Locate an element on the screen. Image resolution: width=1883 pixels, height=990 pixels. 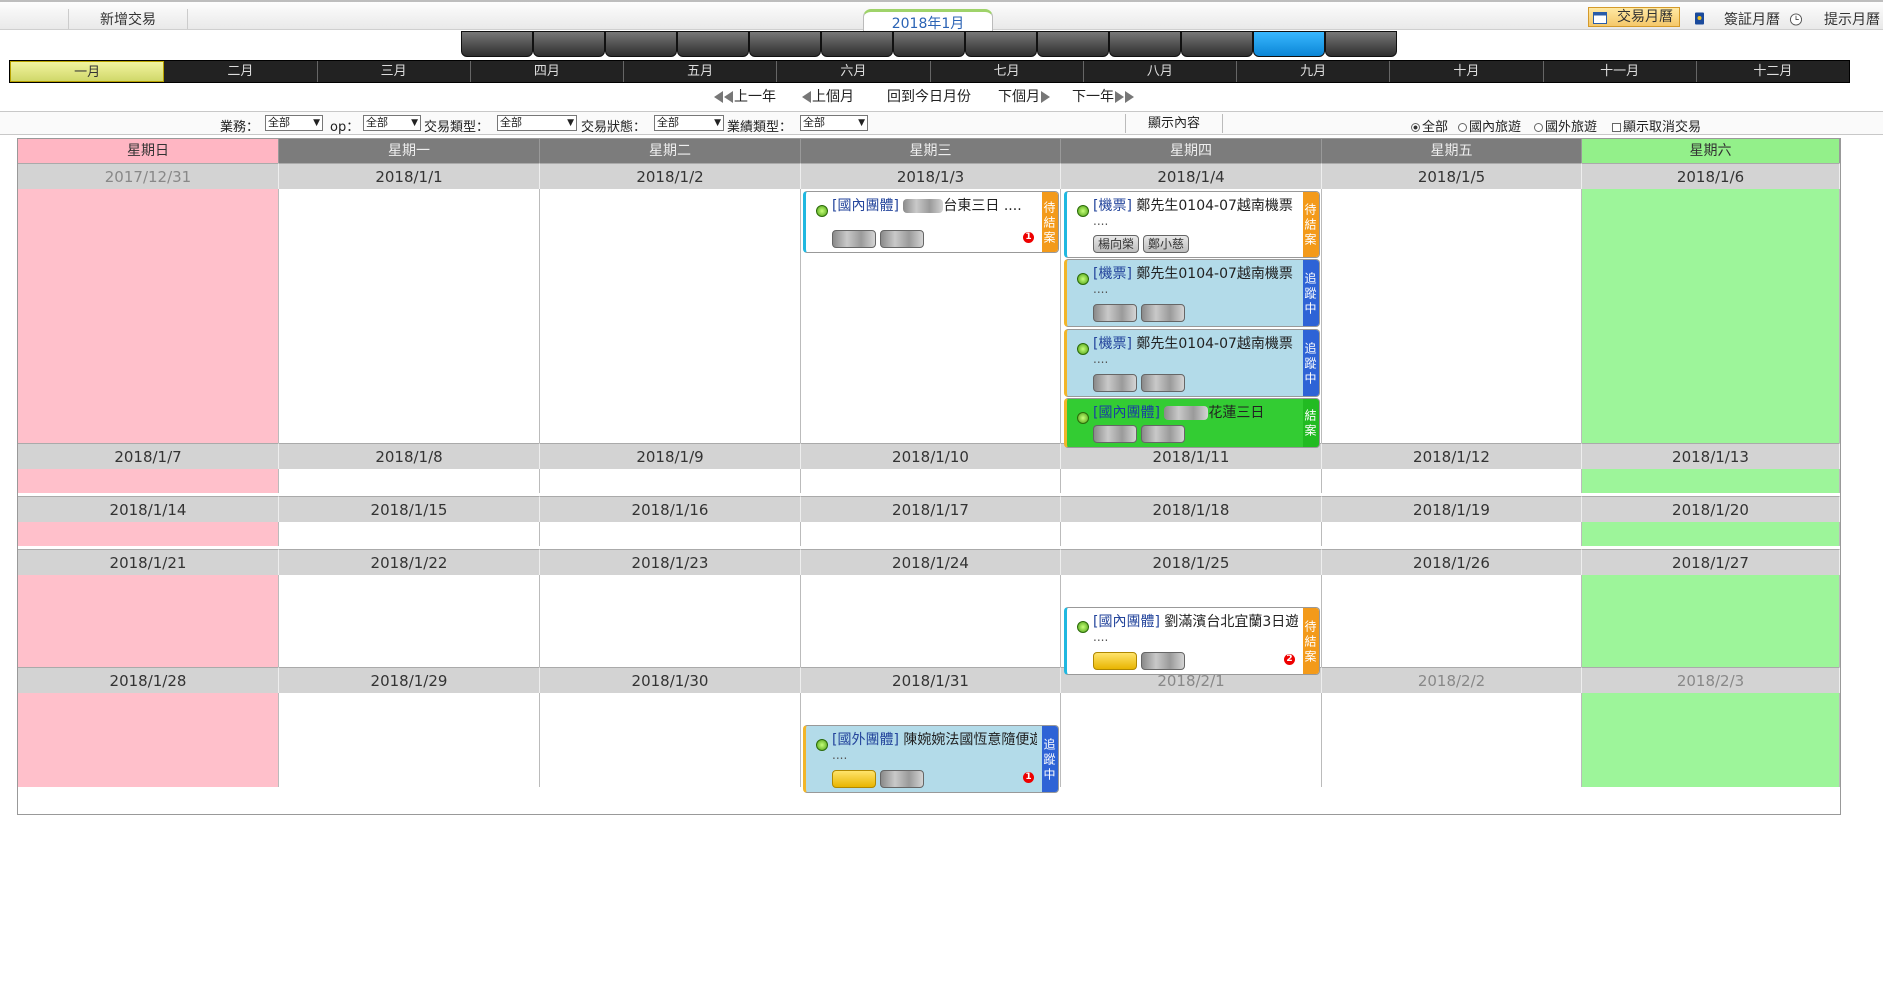
business-select: 全部 is located at coordinates (294, 123).